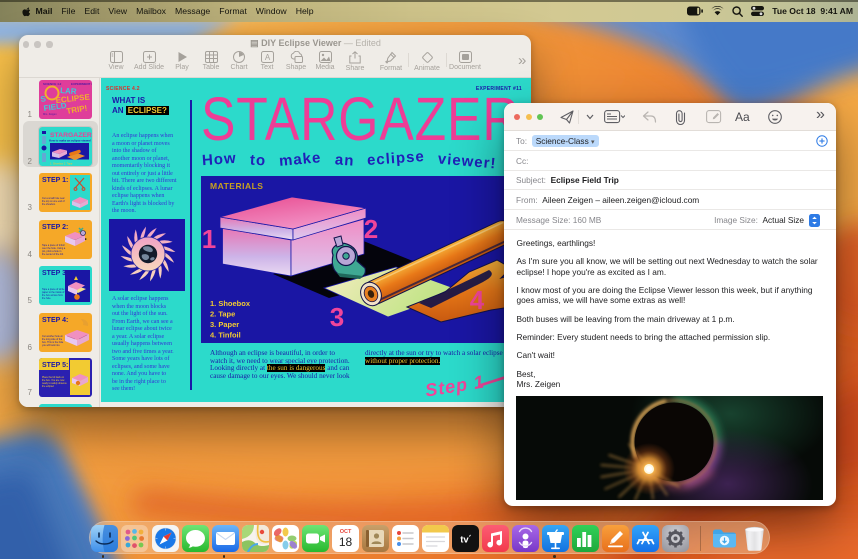 The height and width of the screenshot is (559, 858). Describe the element at coordinates (55, 320) in the screenshot. I see `svg-text: STEP 4:` at that location.